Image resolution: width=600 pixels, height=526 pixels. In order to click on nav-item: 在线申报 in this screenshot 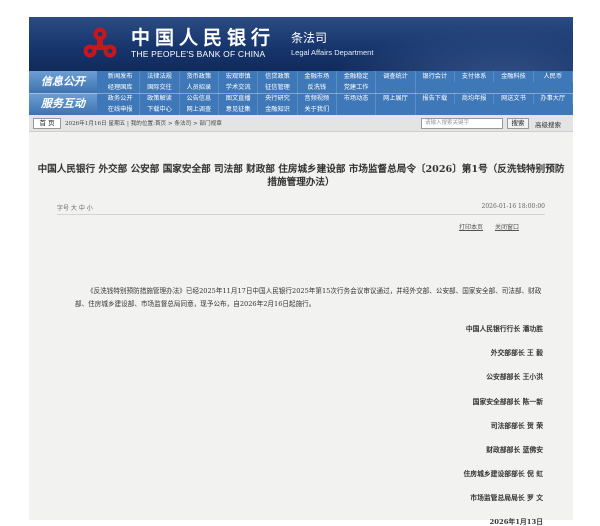, I will do `click(121, 109)`.